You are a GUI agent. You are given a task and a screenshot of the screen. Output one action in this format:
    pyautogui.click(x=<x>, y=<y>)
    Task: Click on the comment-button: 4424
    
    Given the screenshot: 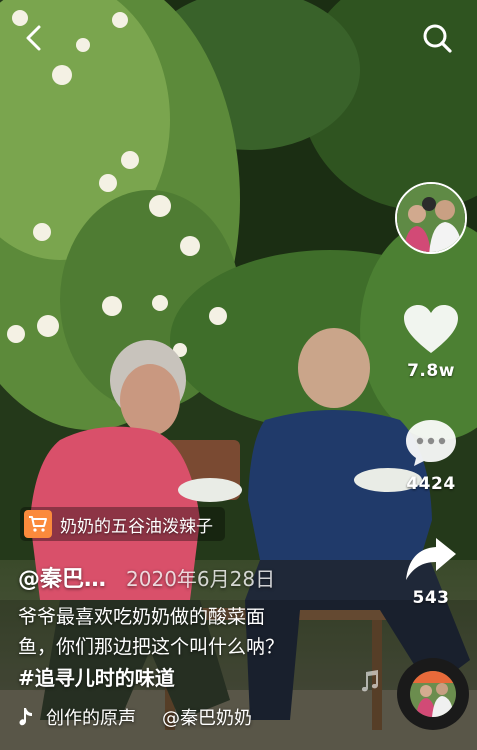 What is the action you would take?
    pyautogui.click(x=431, y=456)
    